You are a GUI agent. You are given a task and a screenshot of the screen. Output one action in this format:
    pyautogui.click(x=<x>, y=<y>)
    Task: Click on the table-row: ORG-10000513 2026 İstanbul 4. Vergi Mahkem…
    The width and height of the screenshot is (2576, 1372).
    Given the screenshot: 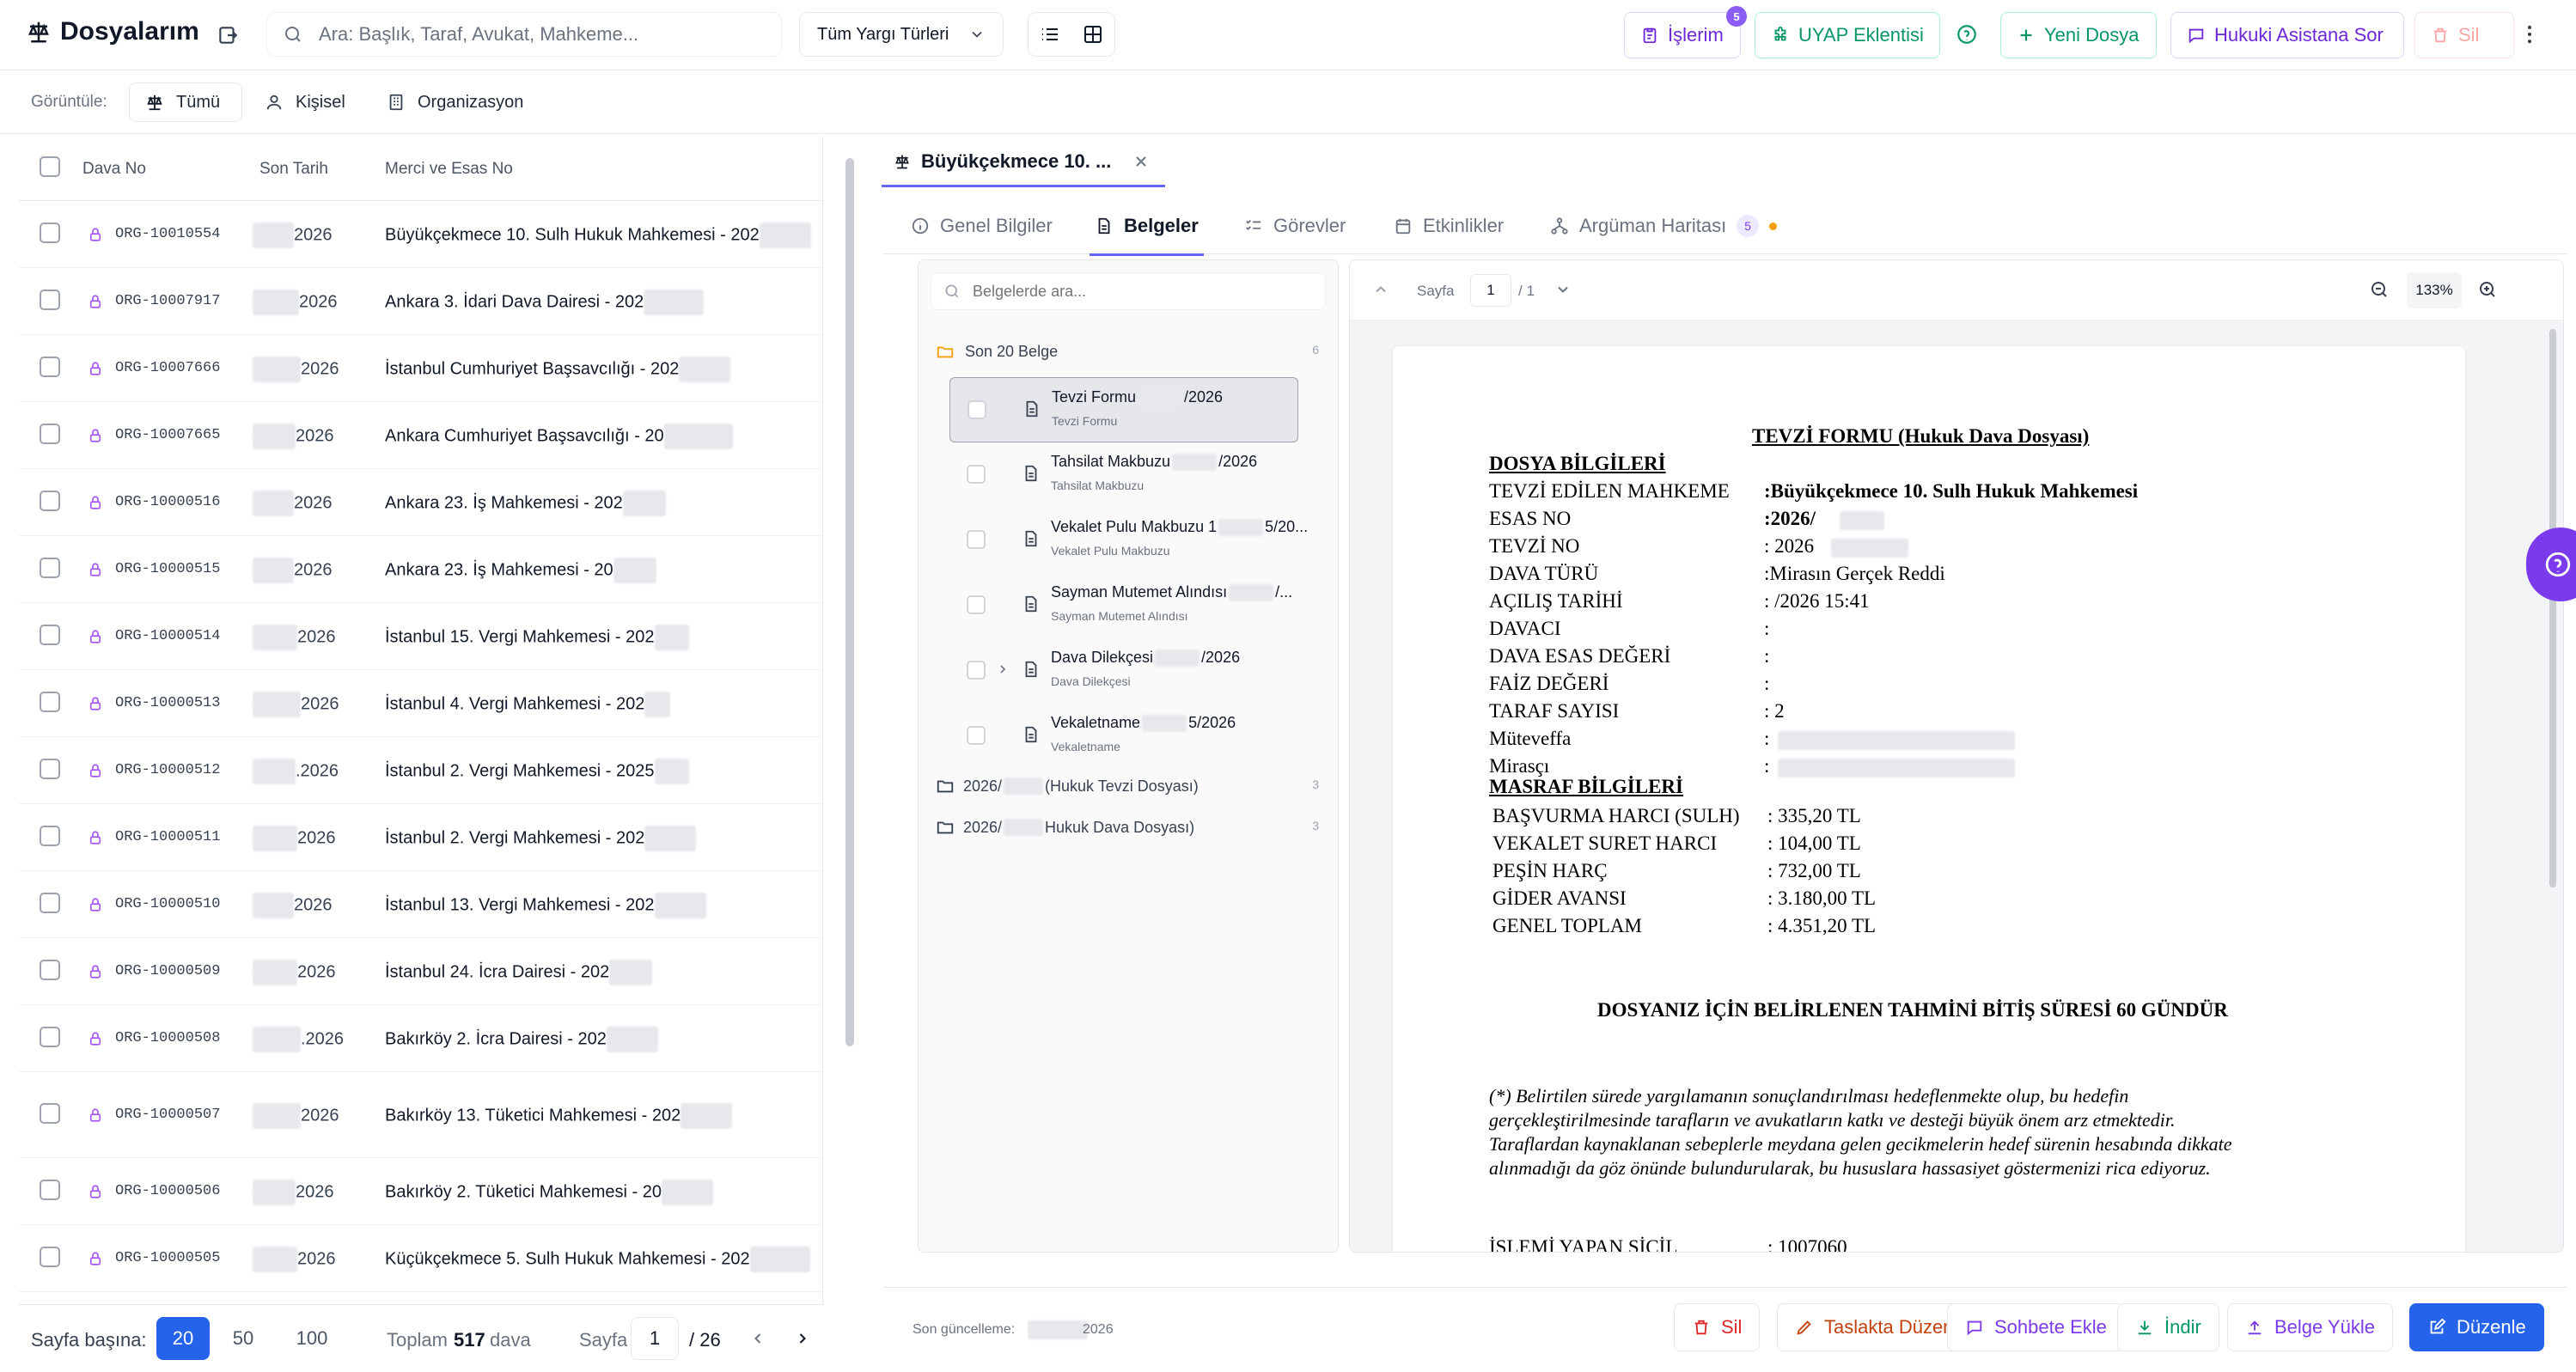 What is the action you would take?
    pyautogui.click(x=420, y=703)
    